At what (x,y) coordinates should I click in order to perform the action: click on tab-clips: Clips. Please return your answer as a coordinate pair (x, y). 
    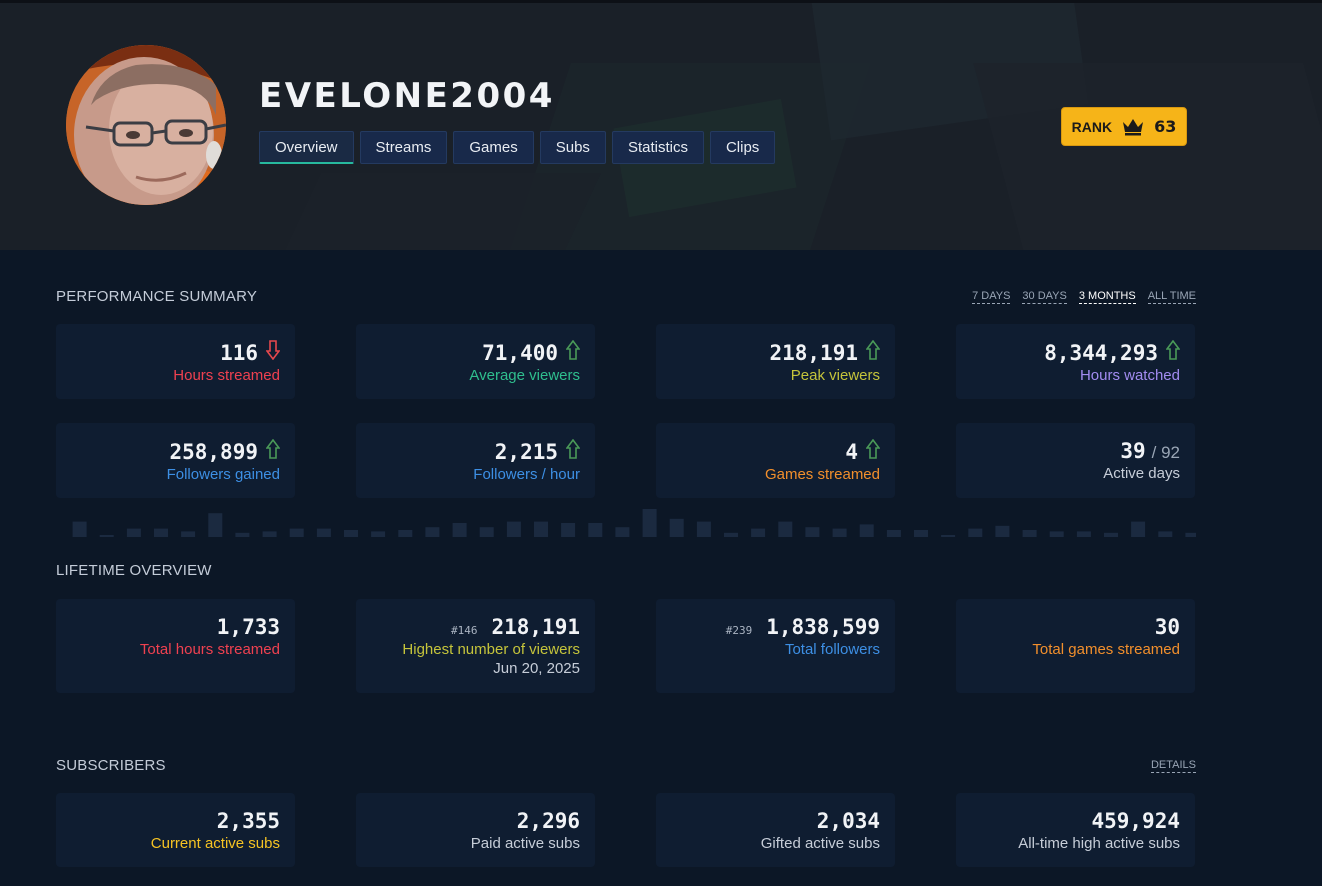
    Looking at the image, I should click on (742, 147).